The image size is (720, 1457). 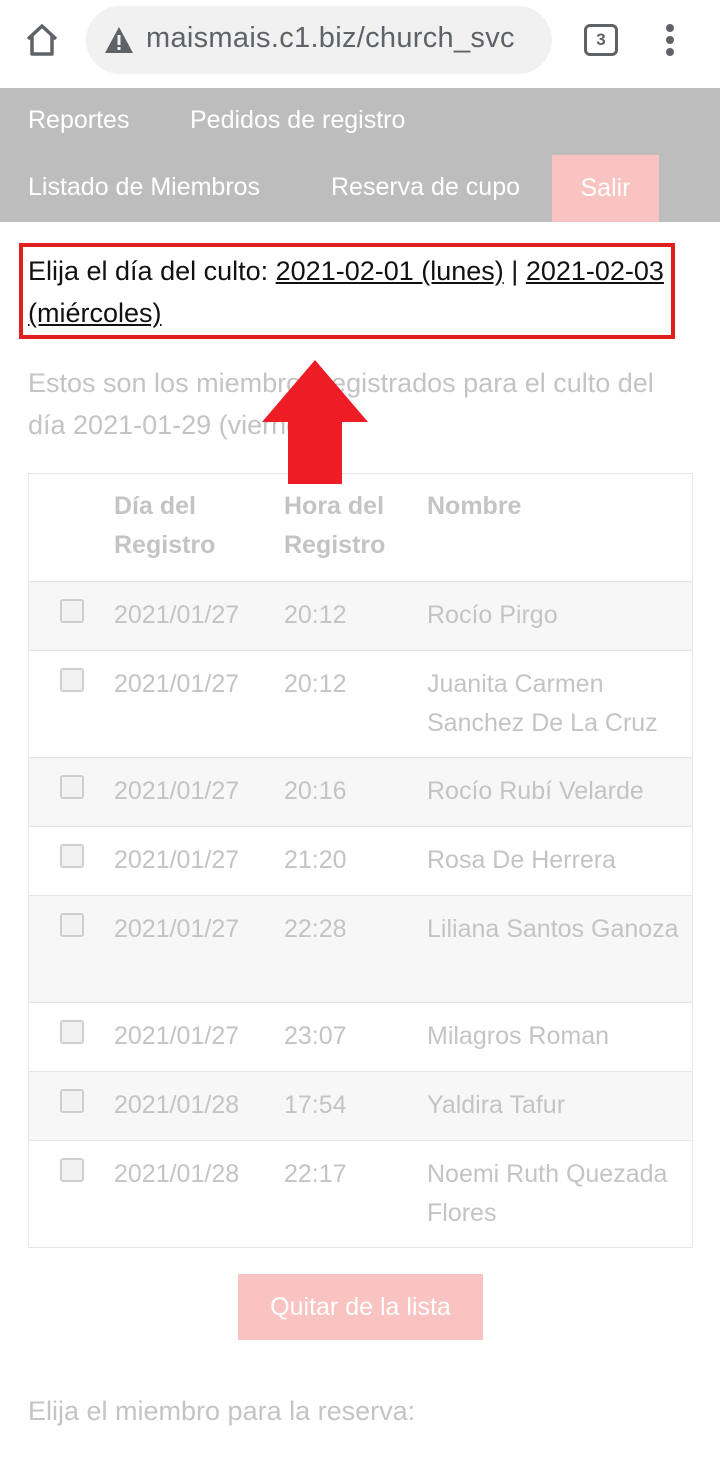 What do you see at coordinates (547, 1193) in the screenshot?
I see `row-name: Noemi Ruth Quezada Flores` at bounding box center [547, 1193].